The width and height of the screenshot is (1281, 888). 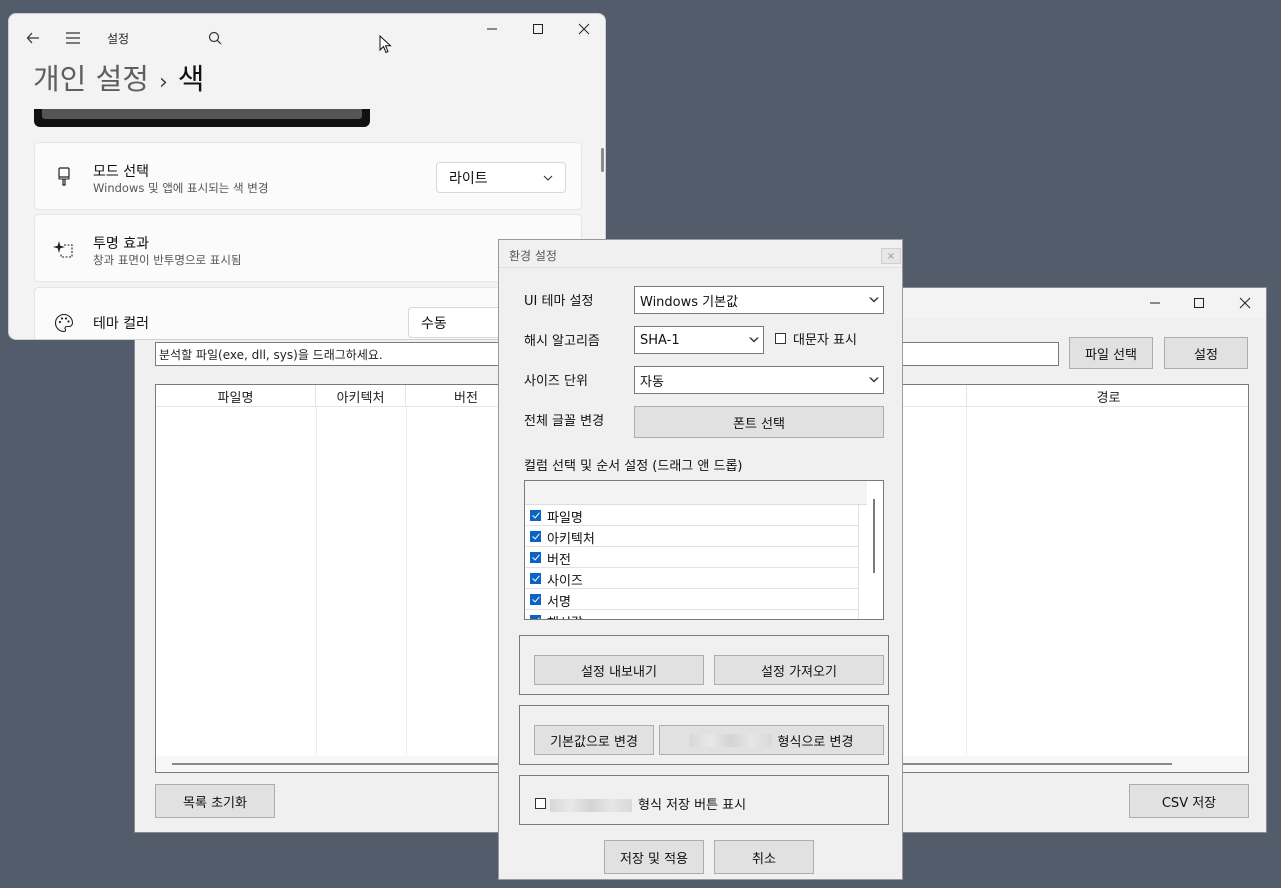 What do you see at coordinates (64, 249) in the screenshot?
I see `sparkle-icon` at bounding box center [64, 249].